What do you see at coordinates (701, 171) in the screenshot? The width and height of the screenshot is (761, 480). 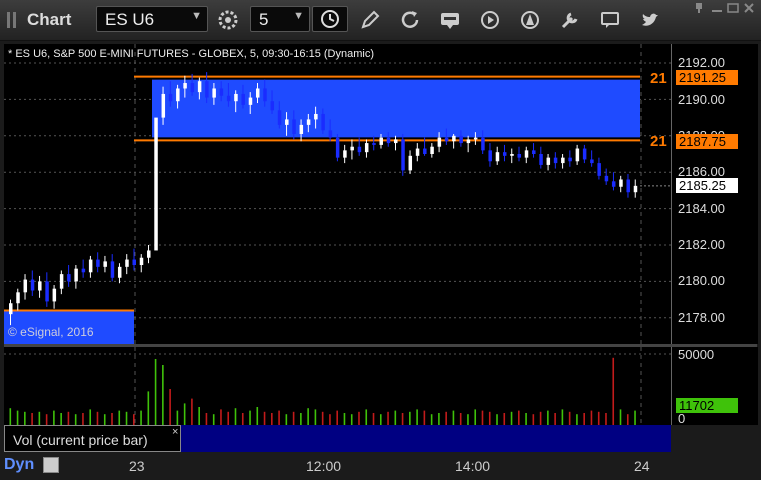 I see `price-axis-label: 2186.00` at bounding box center [701, 171].